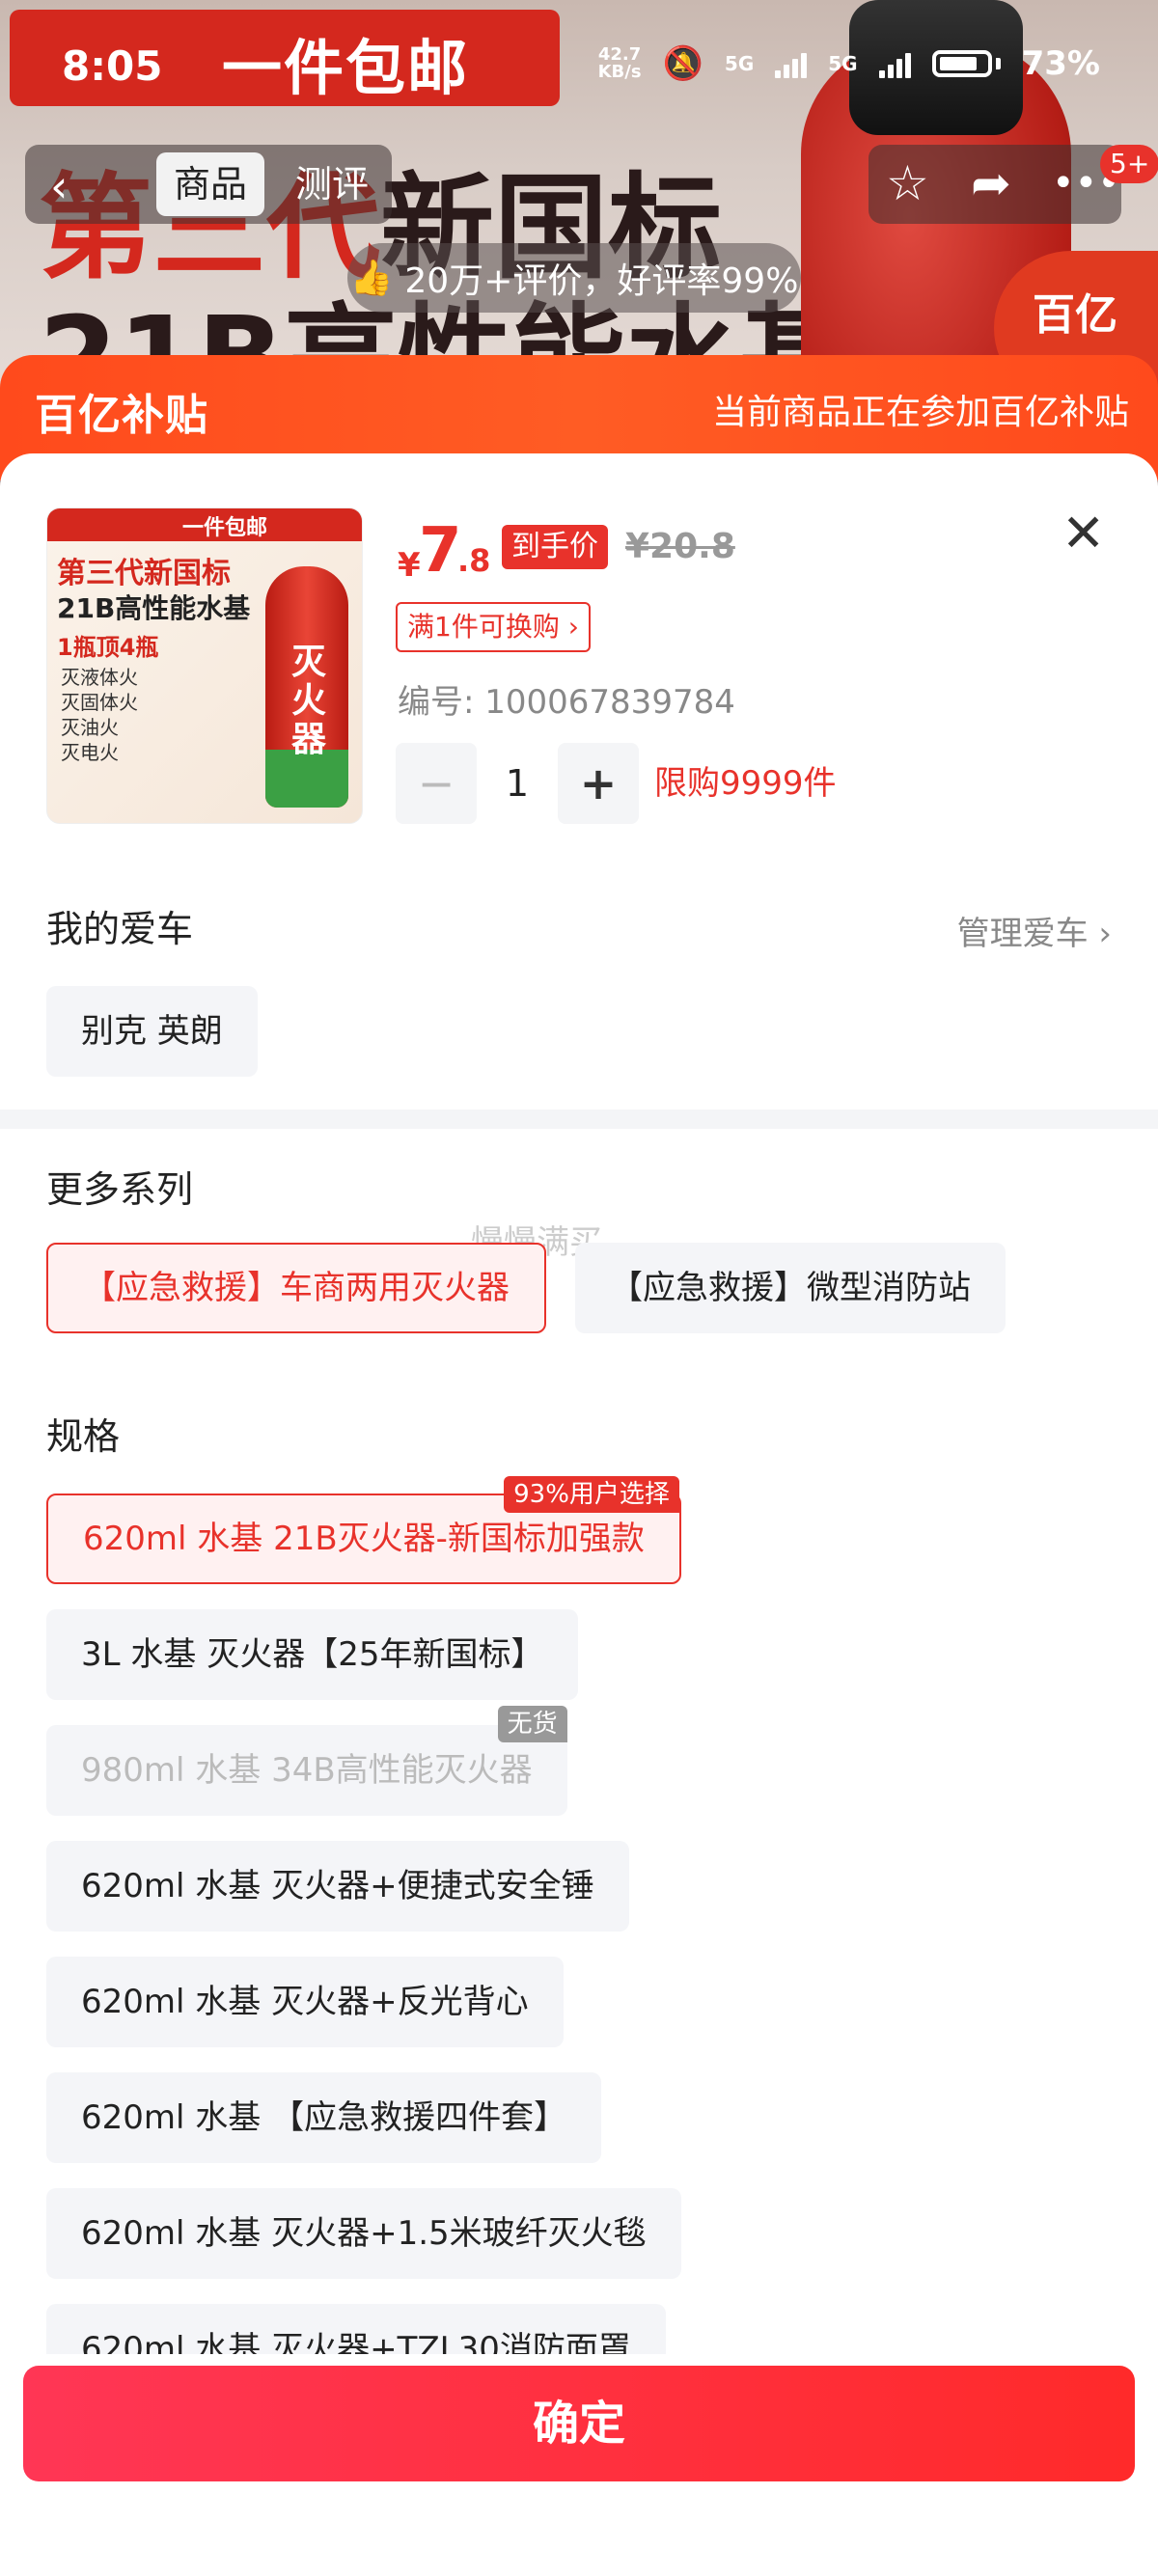  I want to click on spec-option: 620ml 水基 灭火器+反光背心, so click(305, 2002).